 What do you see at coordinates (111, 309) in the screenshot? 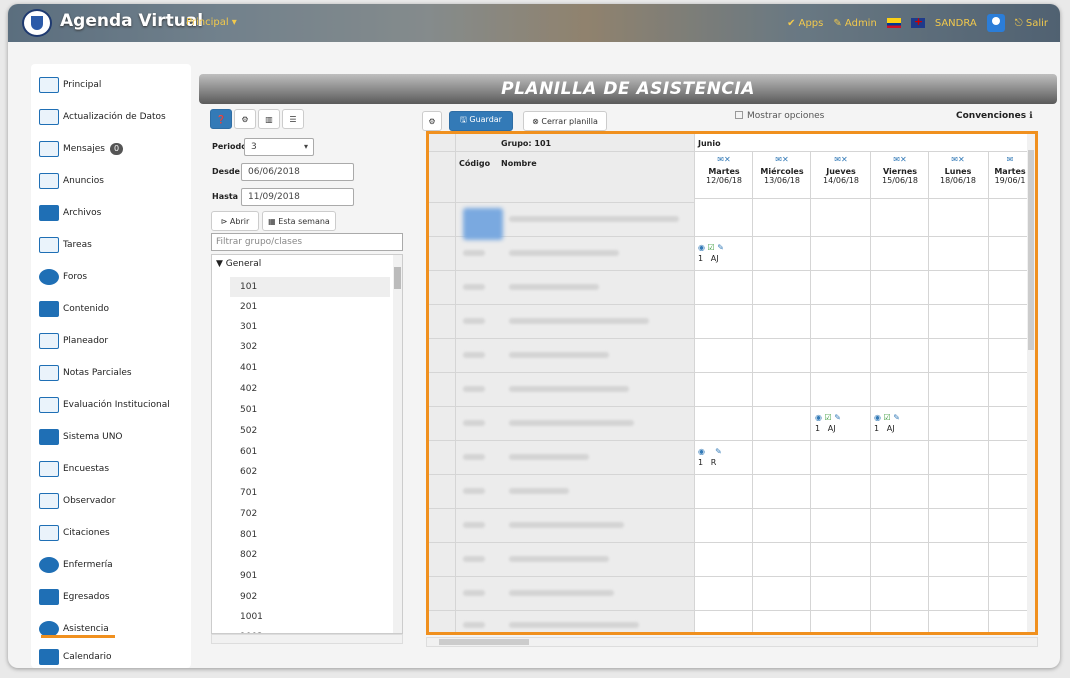
I see `sidebar-item-contenido: Contenido` at bounding box center [111, 309].